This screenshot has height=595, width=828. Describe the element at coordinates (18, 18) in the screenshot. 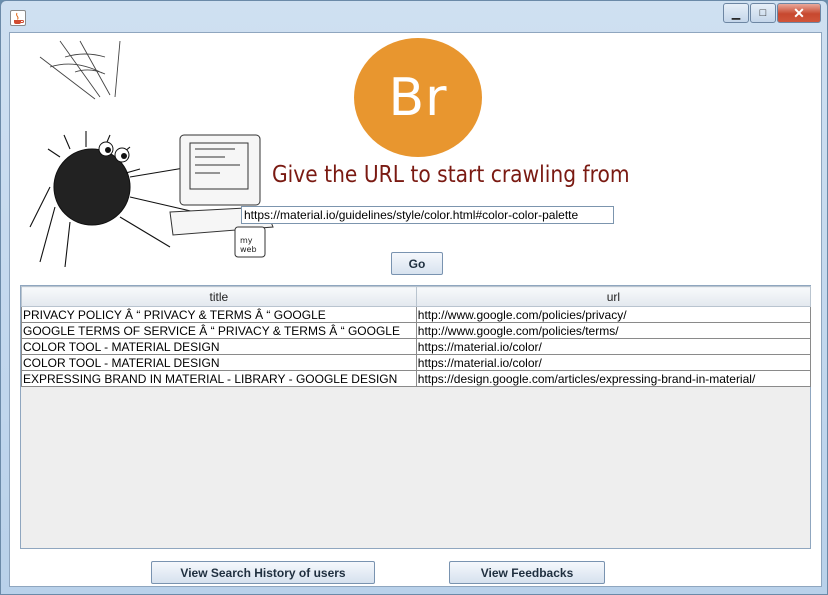

I see `java-app-icon` at that location.